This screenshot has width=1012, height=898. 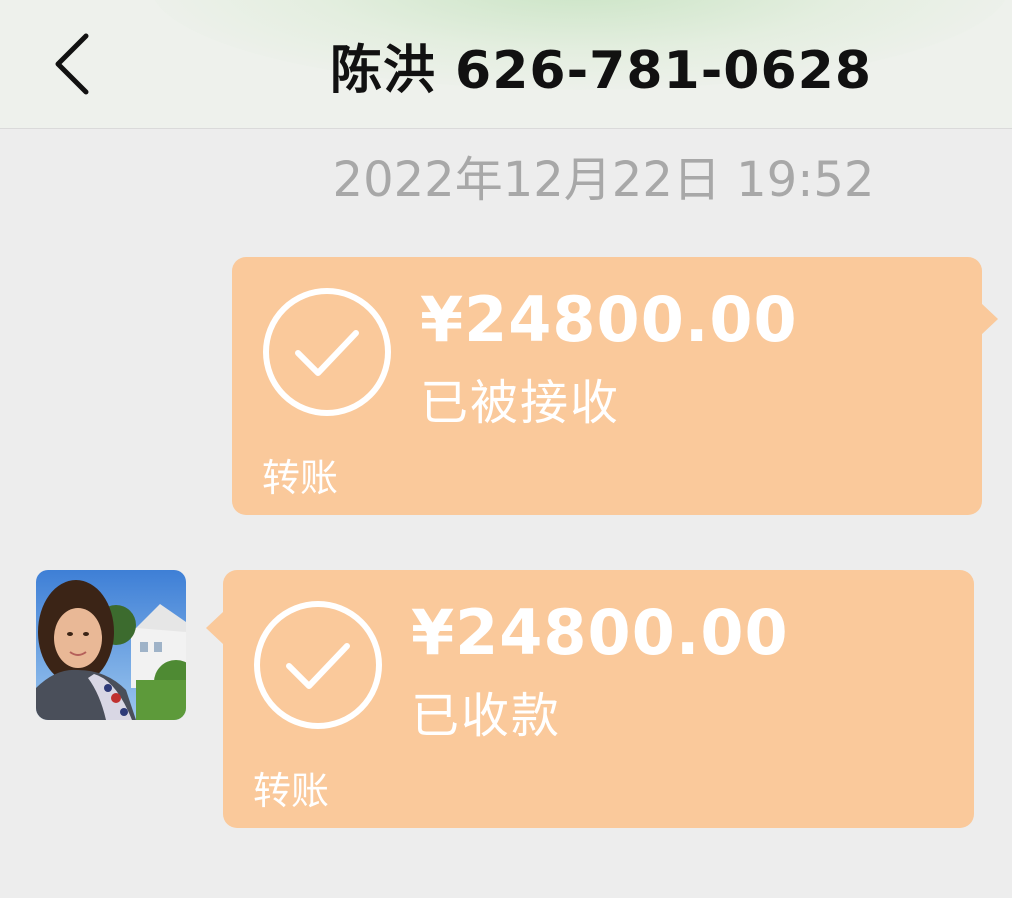 I want to click on chat-header: 陈洪 626-781-0628, so click(x=506, y=64).